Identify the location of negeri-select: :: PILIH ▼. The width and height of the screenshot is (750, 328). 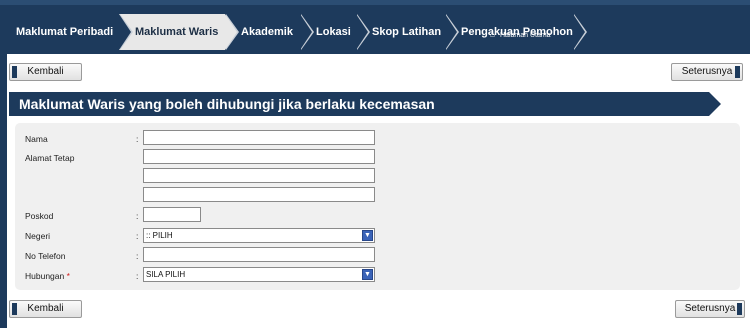
(259, 235).